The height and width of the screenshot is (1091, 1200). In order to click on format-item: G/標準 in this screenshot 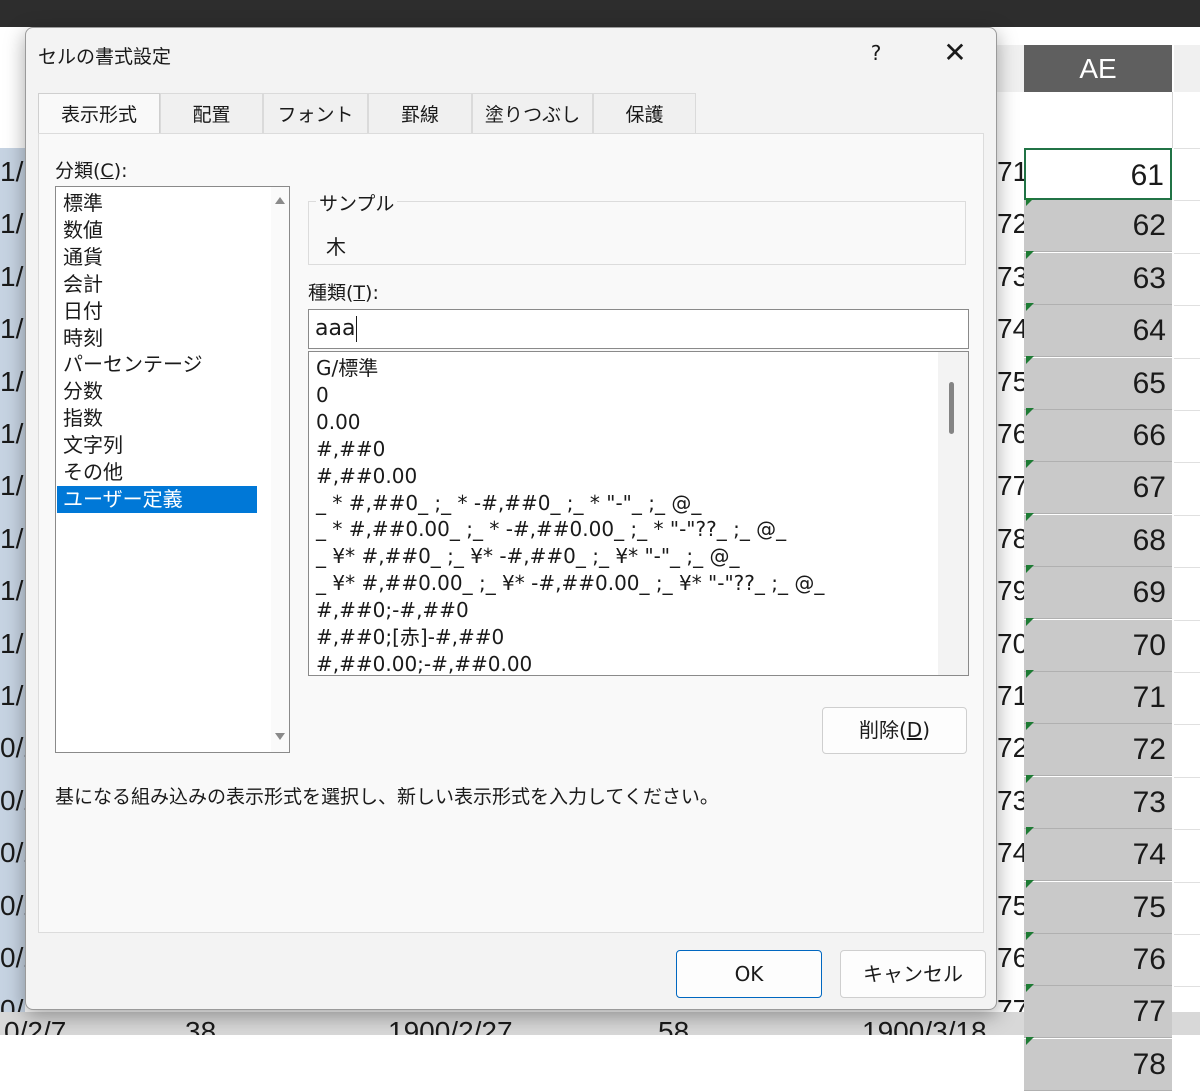, I will do `click(347, 368)`.